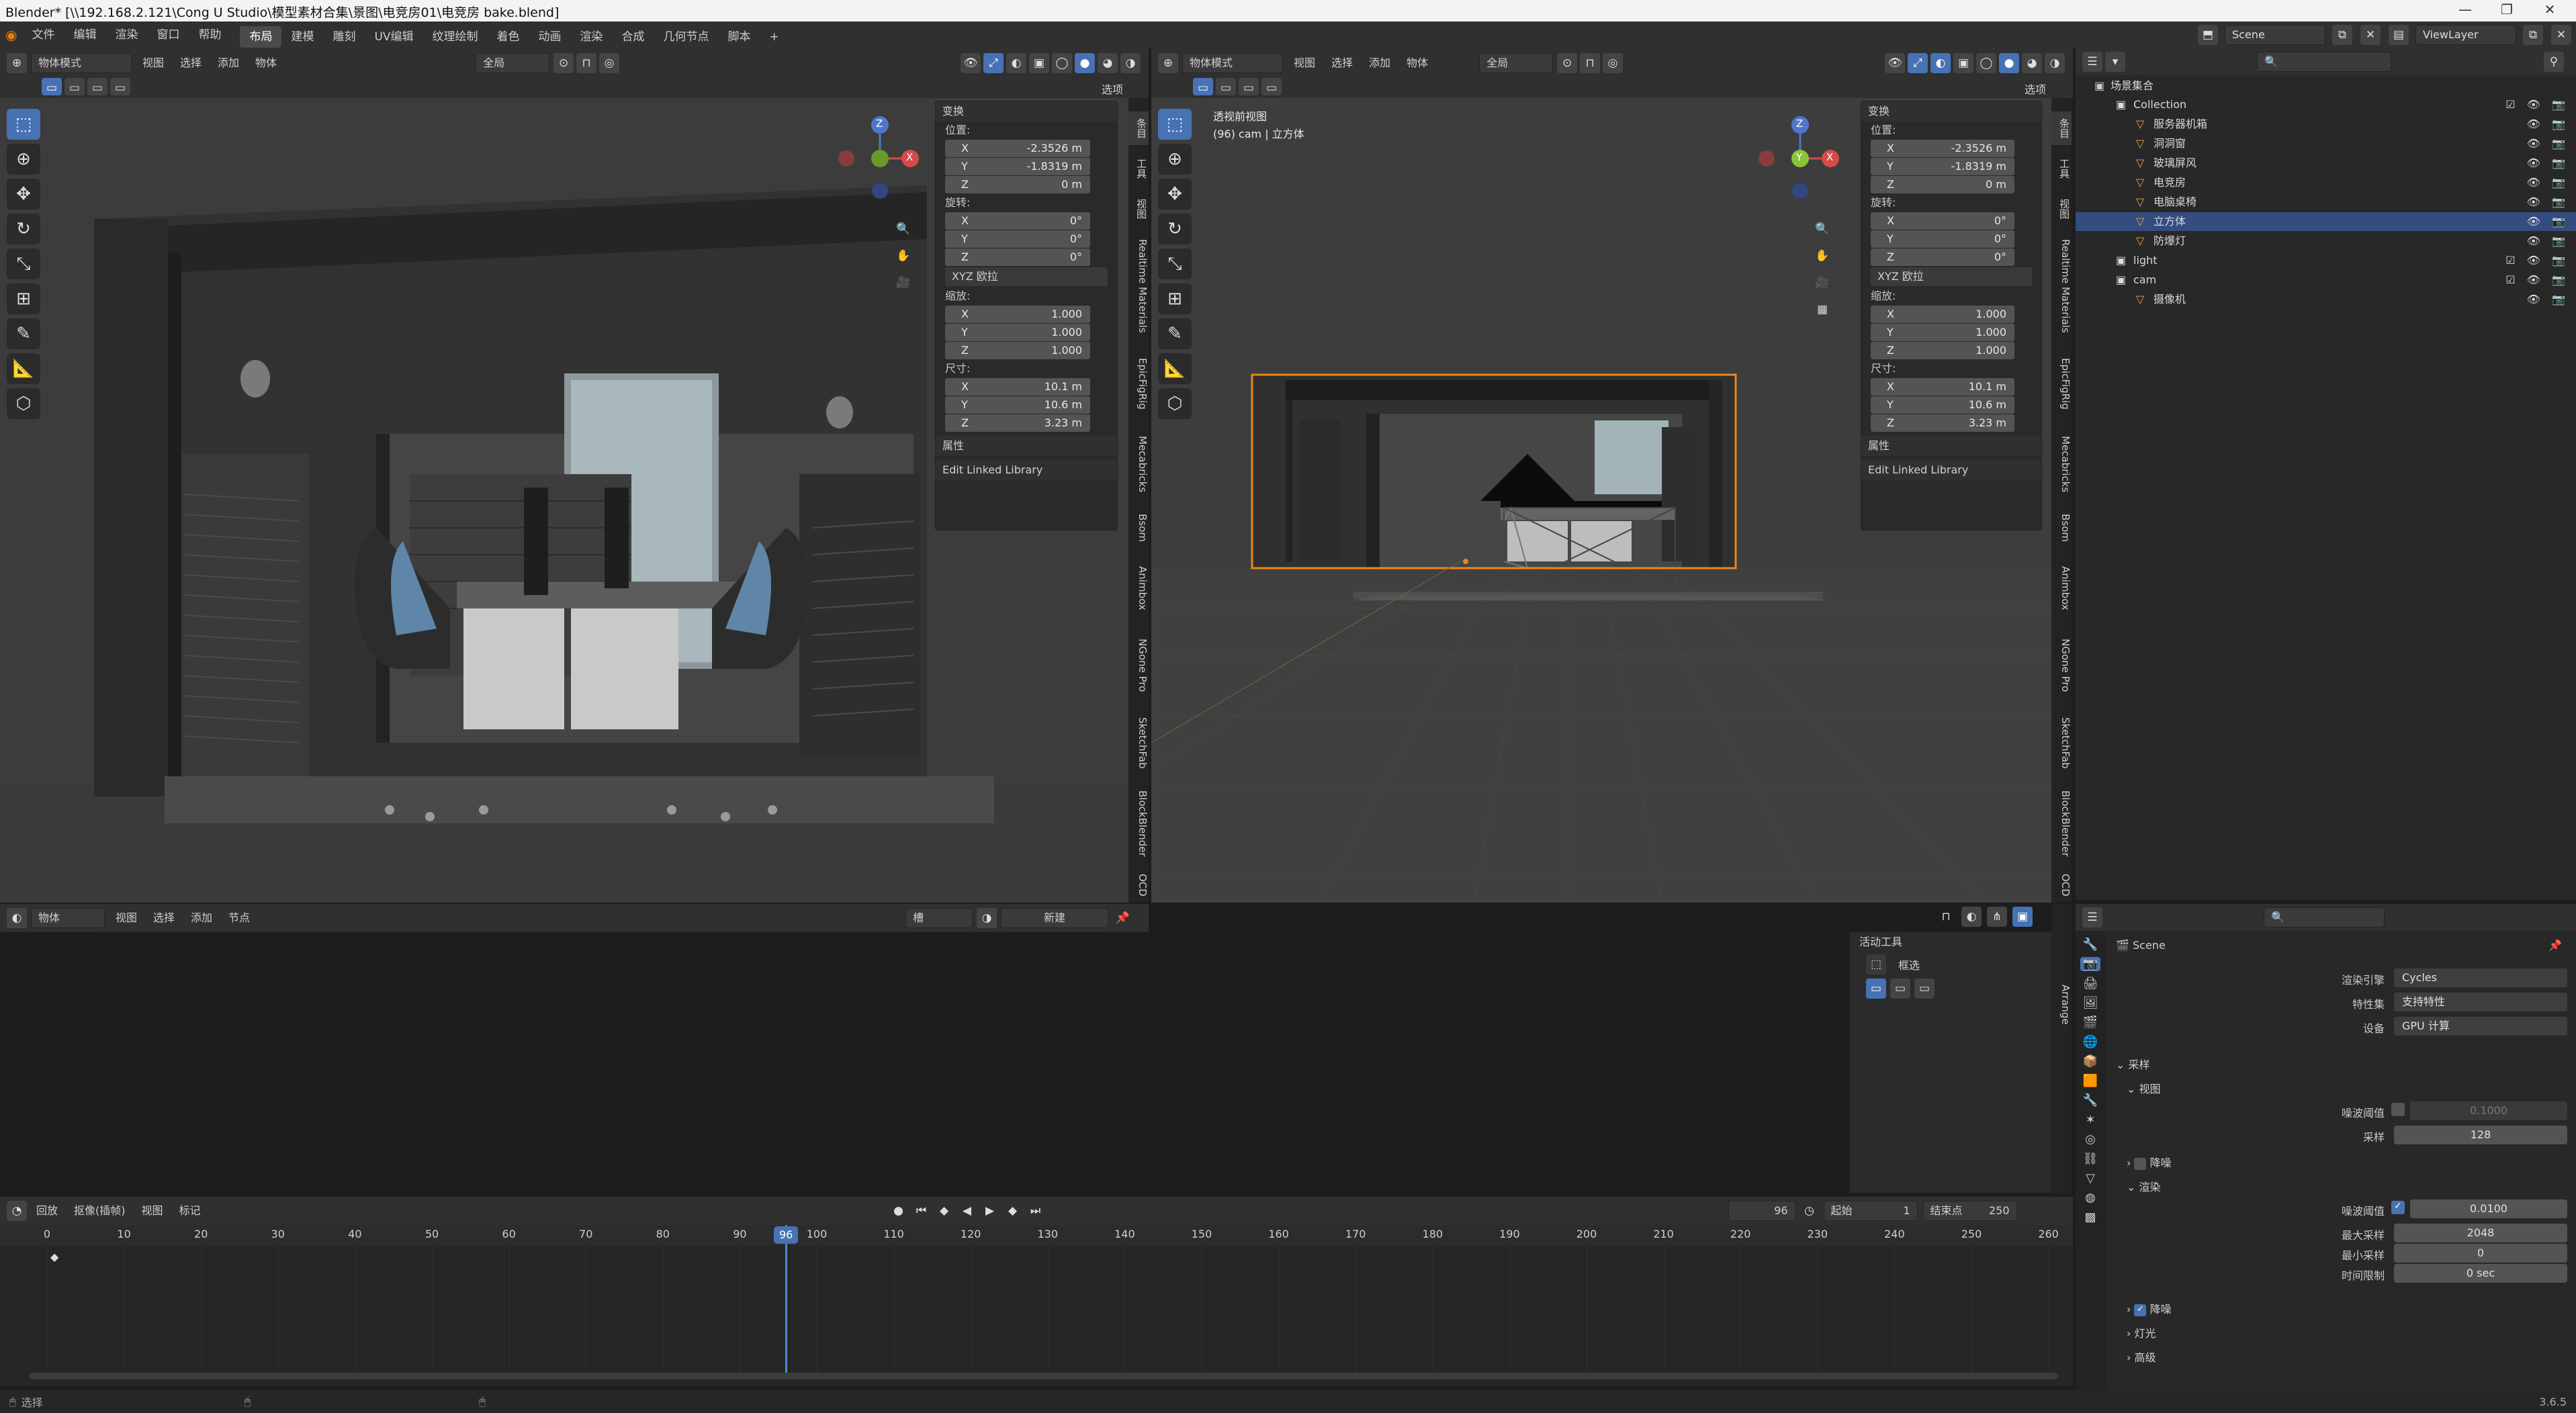 The height and width of the screenshot is (1413, 2576). Describe the element at coordinates (2091, 1159) in the screenshot. I see `constraints-tab-icon: ⛓` at that location.